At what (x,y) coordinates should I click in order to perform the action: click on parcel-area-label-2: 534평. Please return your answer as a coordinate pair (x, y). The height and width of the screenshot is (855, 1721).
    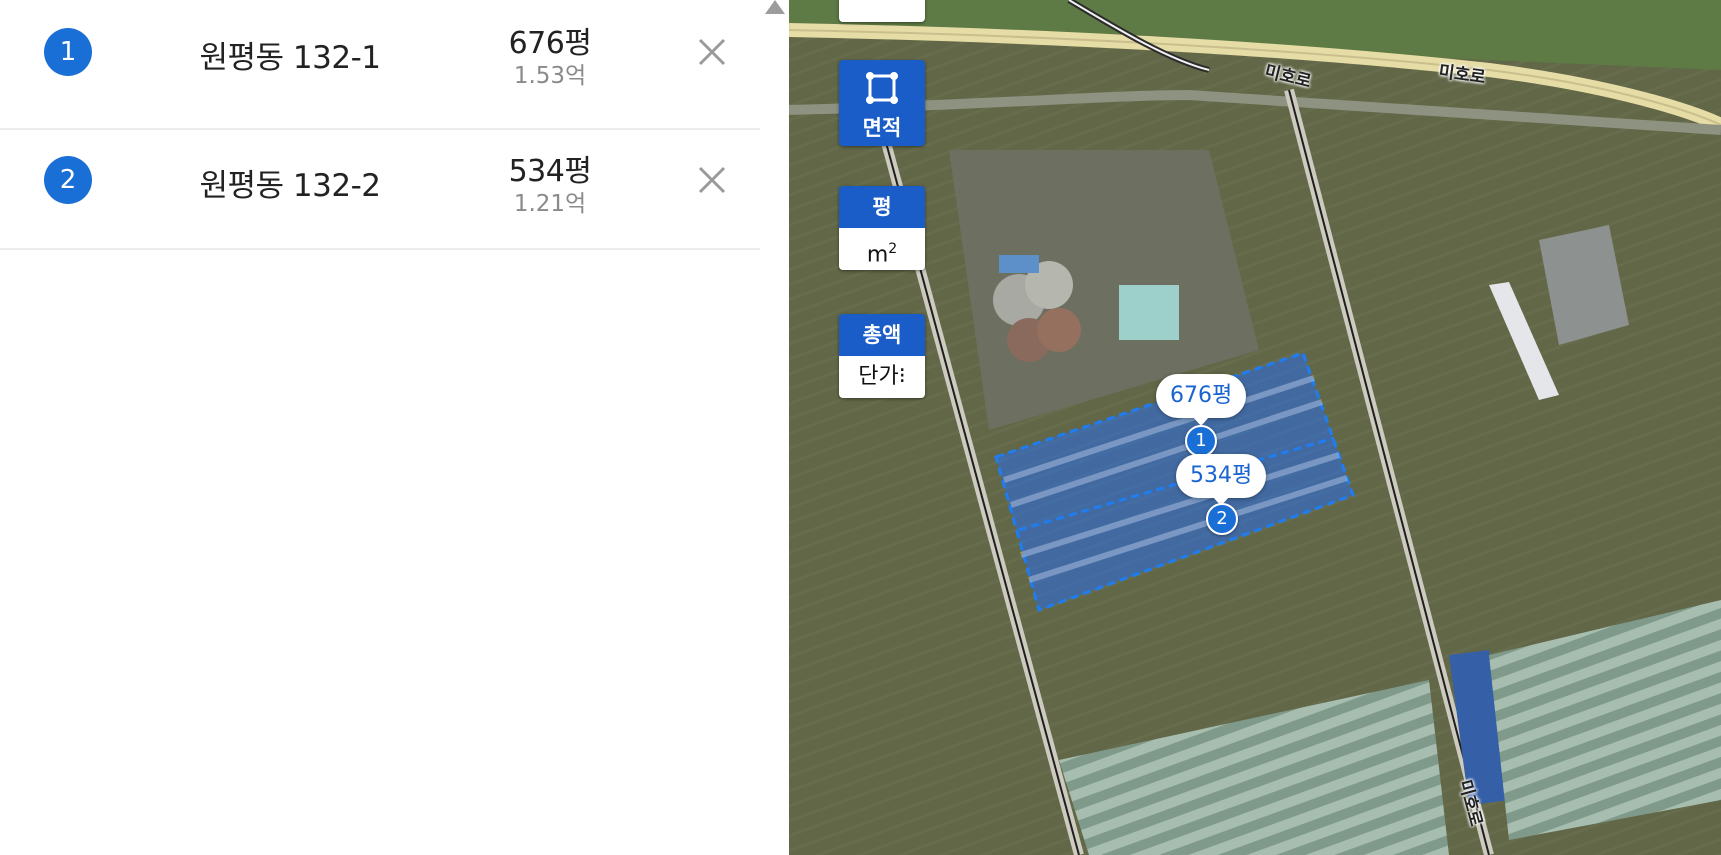
    Looking at the image, I should click on (1221, 480).